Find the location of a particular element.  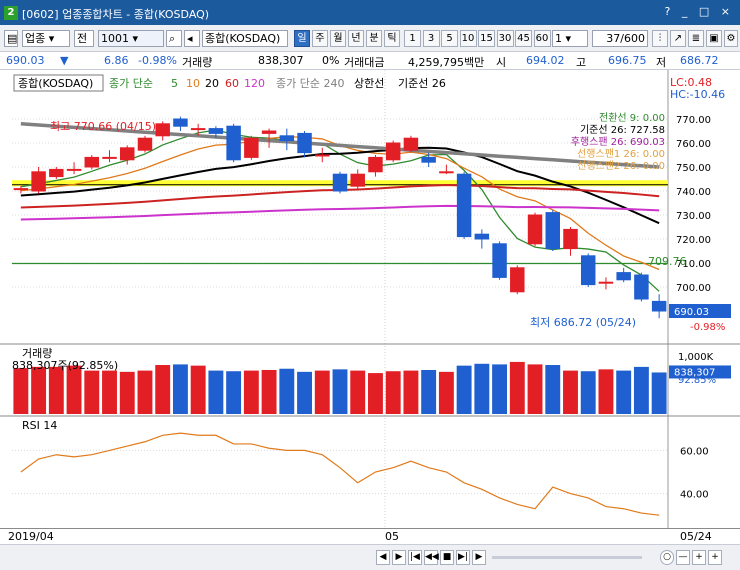

page-counter: 37/600 is located at coordinates (620, 38).